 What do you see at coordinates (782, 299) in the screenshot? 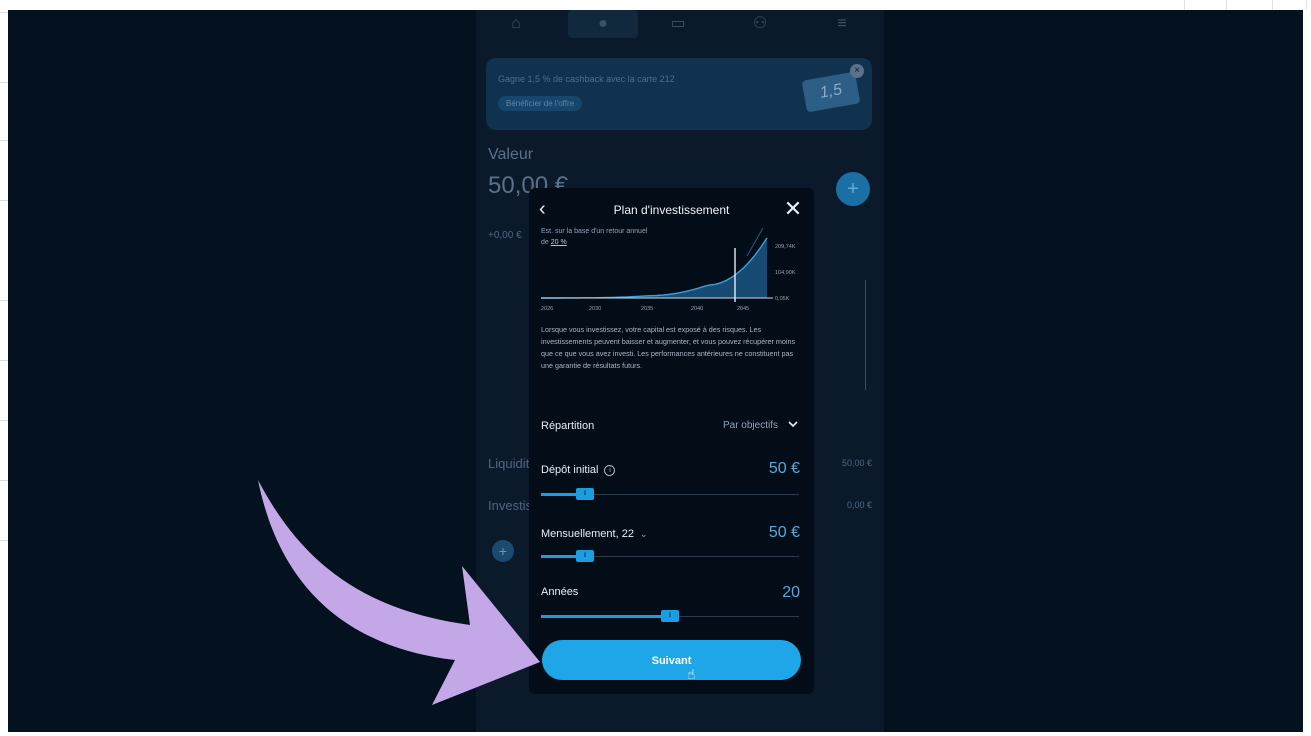
I see `y-tick-label: 0,05K` at bounding box center [782, 299].